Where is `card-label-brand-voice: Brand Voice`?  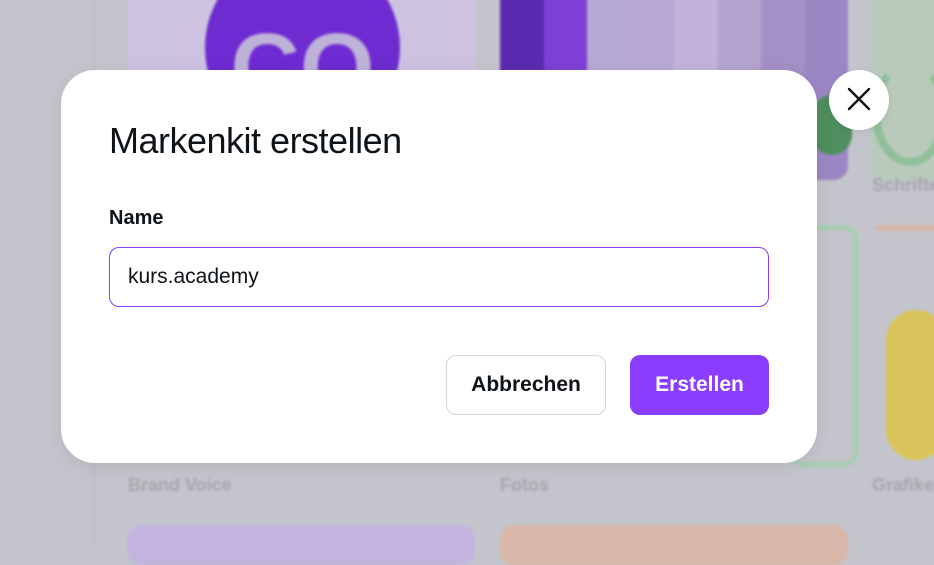
card-label-brand-voice: Brand Voice is located at coordinates (180, 485).